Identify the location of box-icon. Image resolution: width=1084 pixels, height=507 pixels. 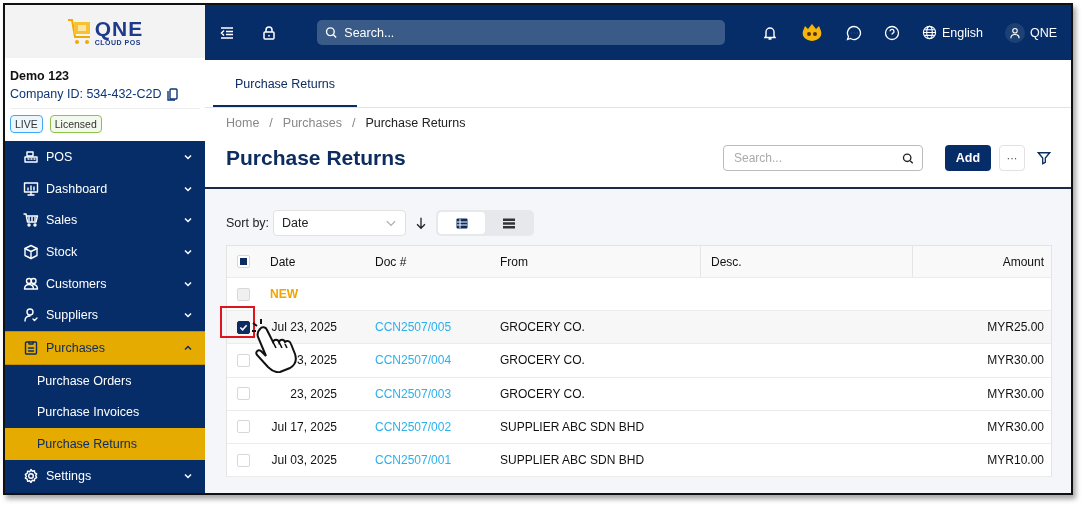
(31, 251).